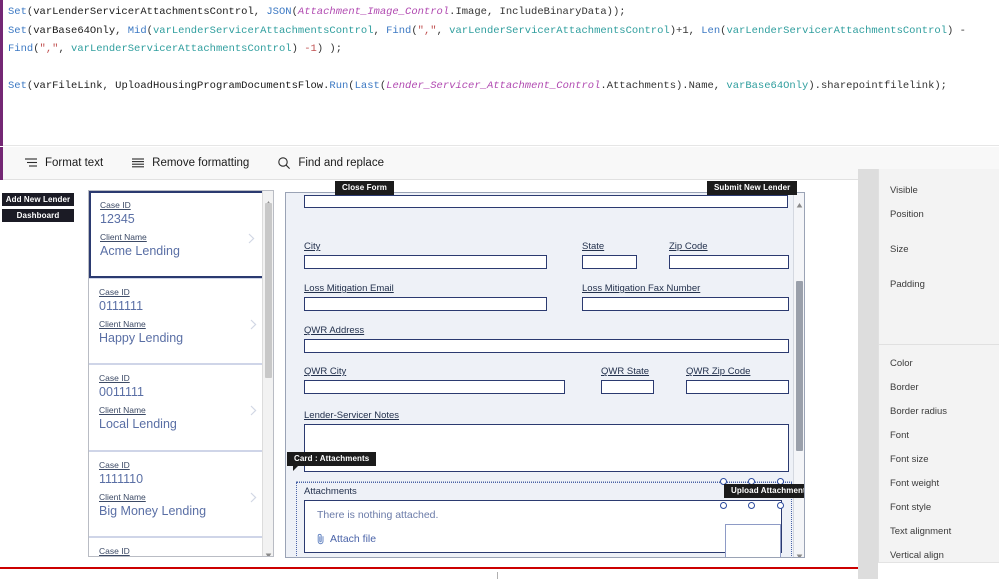 The height and width of the screenshot is (579, 999). I want to click on formula-token: ) );, so click(329, 49).